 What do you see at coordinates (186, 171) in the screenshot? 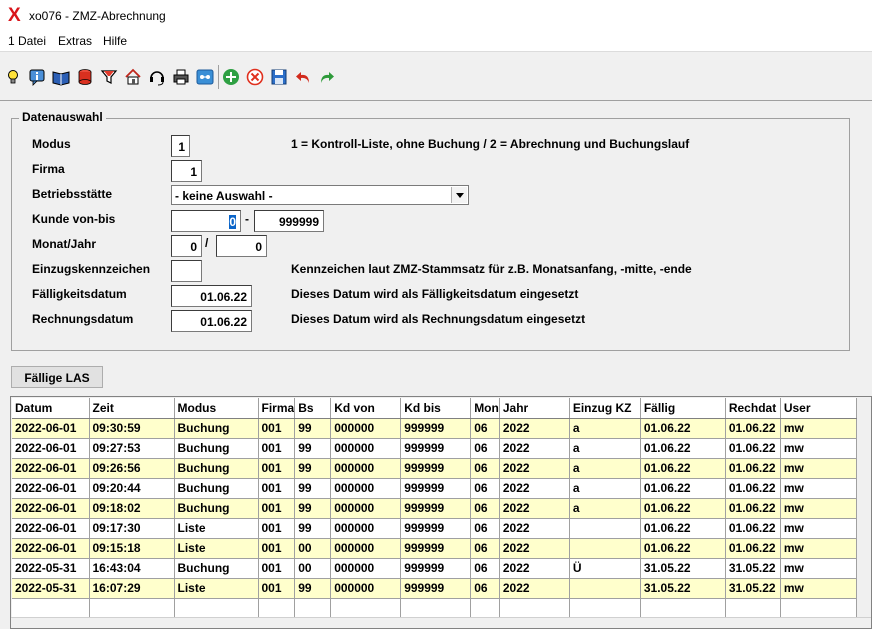
I see `firma-input: 1` at bounding box center [186, 171].